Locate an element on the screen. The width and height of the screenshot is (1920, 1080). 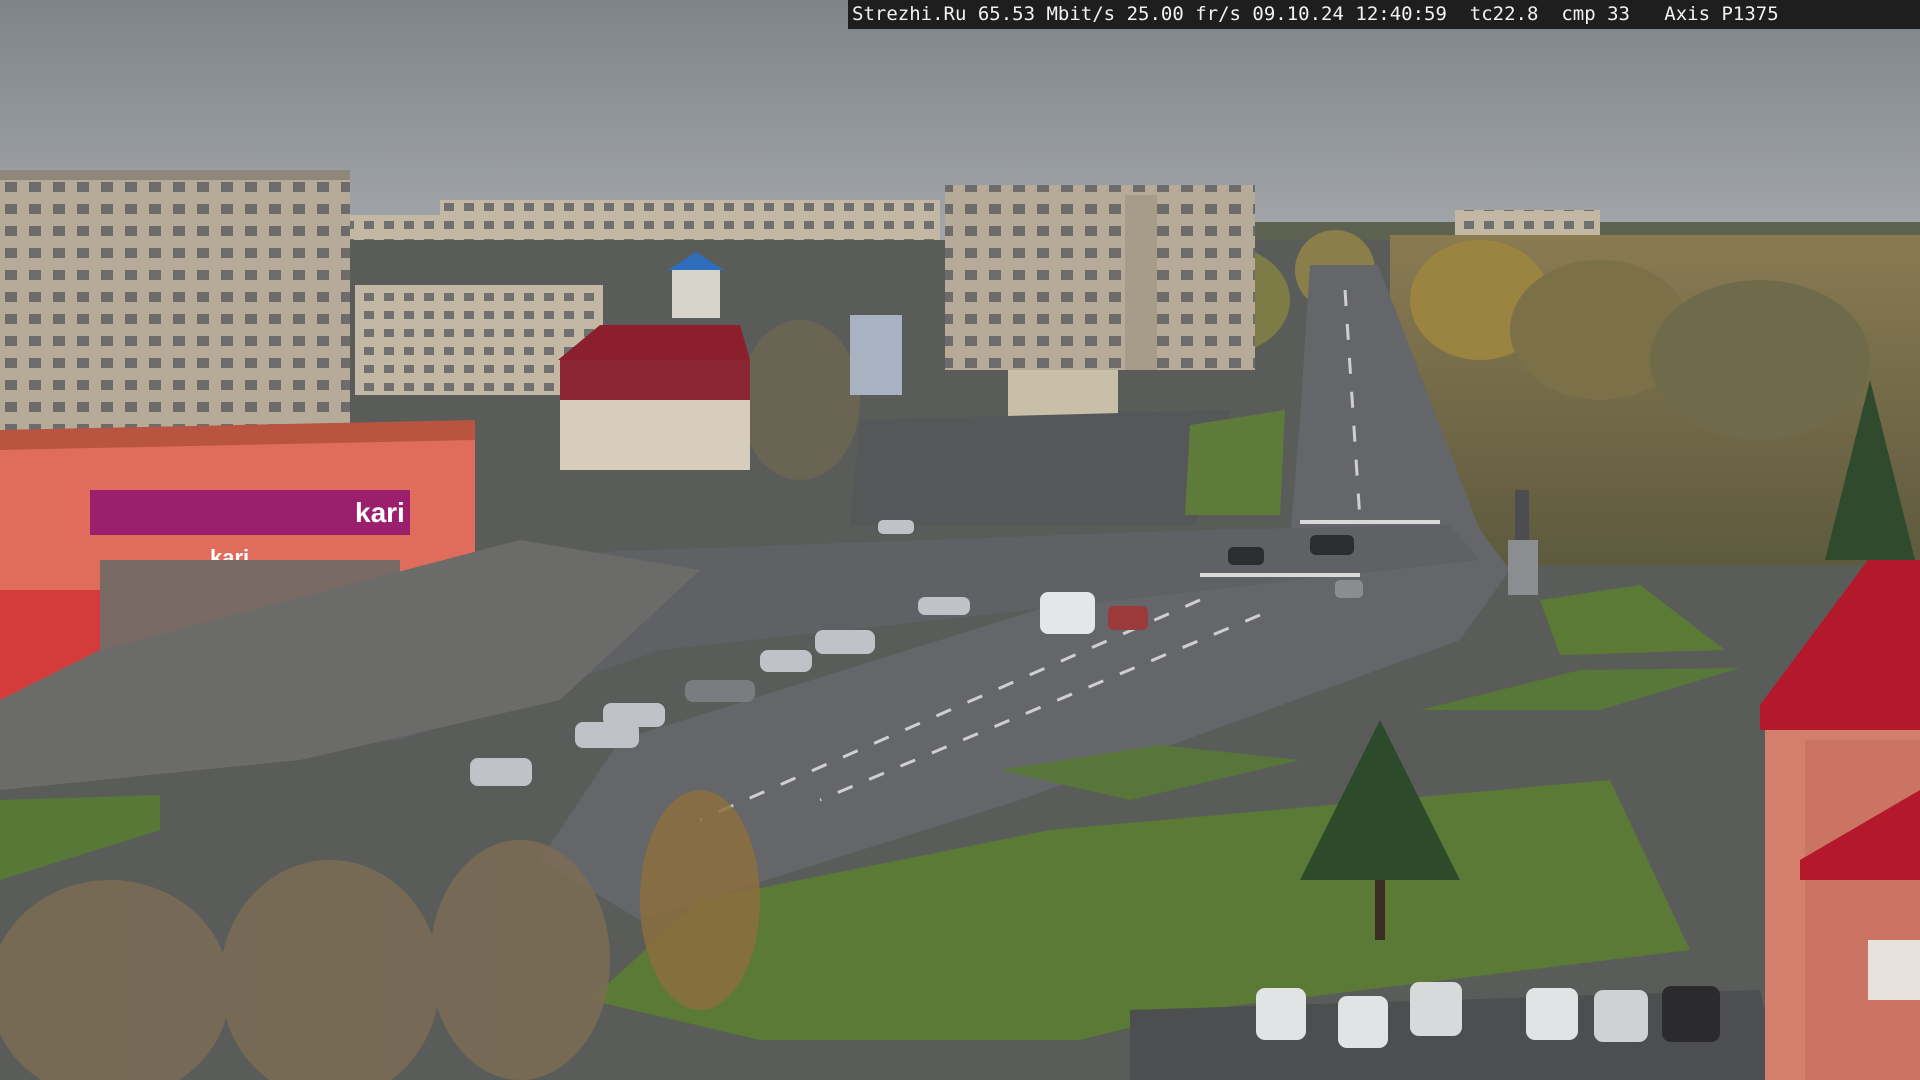
red-roof-building is located at coordinates (654, 397).